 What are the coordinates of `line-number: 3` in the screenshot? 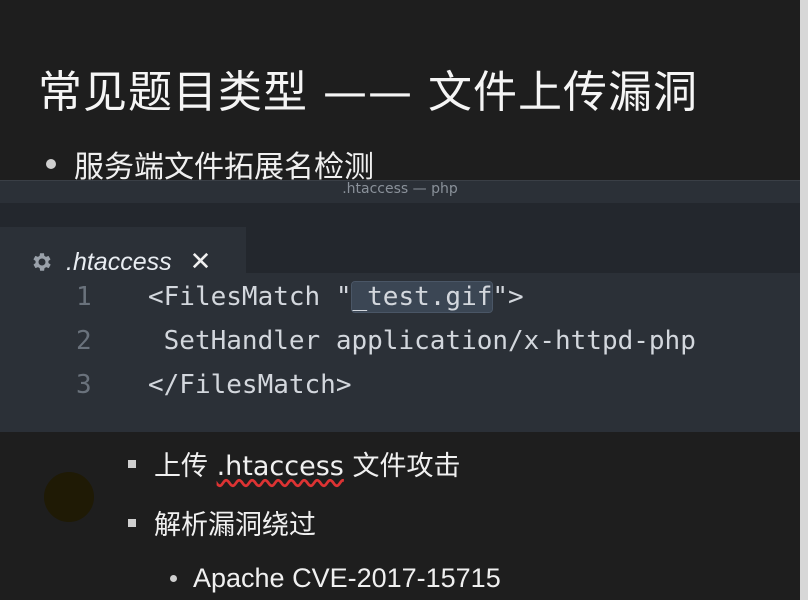 It's located at (84, 385).